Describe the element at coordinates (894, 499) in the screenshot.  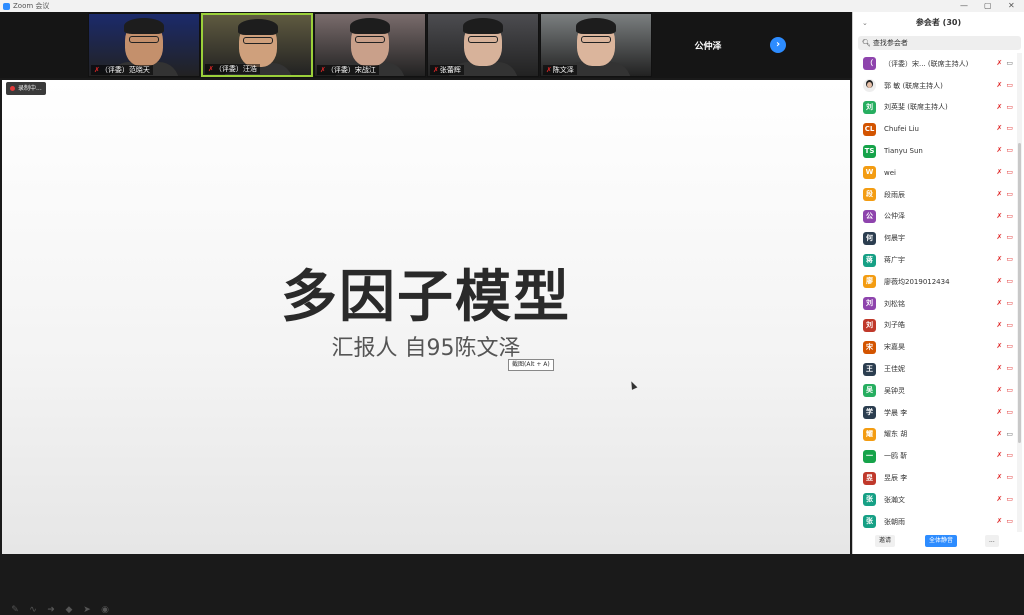
I see `participant-name: 张瀚文` at that location.